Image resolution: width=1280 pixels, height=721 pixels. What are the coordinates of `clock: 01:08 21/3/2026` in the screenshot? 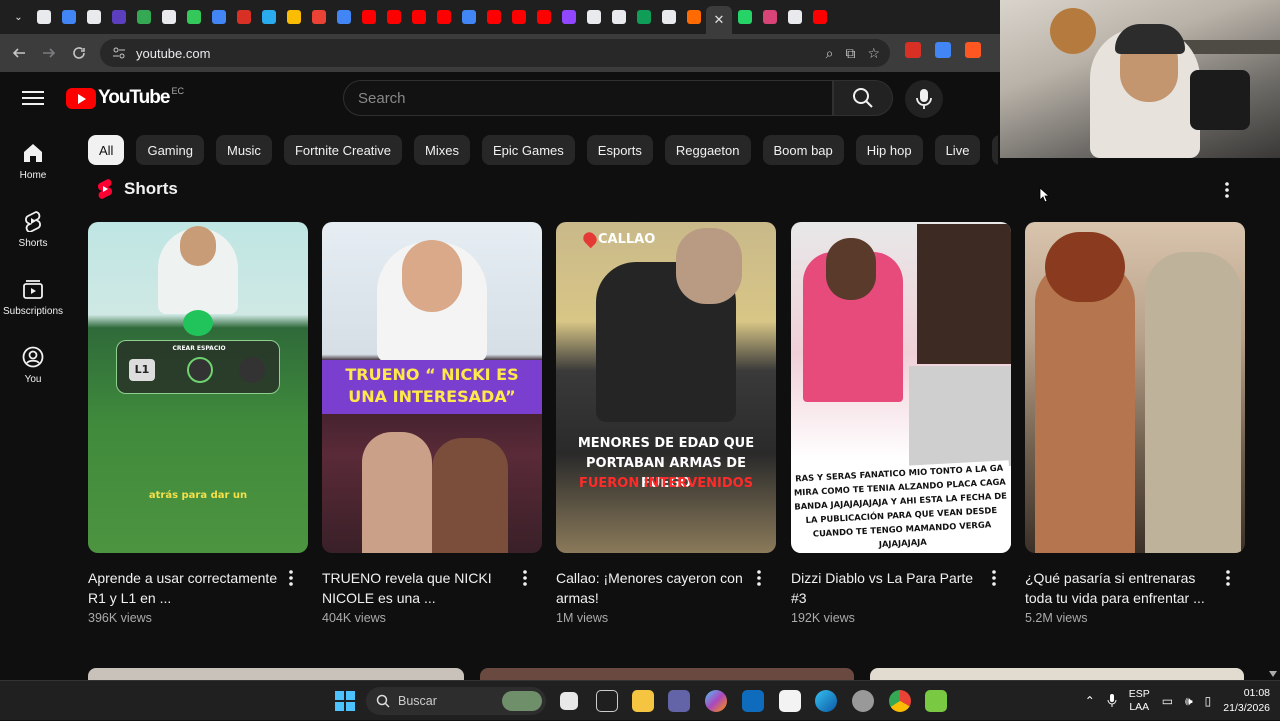 It's located at (1246, 701).